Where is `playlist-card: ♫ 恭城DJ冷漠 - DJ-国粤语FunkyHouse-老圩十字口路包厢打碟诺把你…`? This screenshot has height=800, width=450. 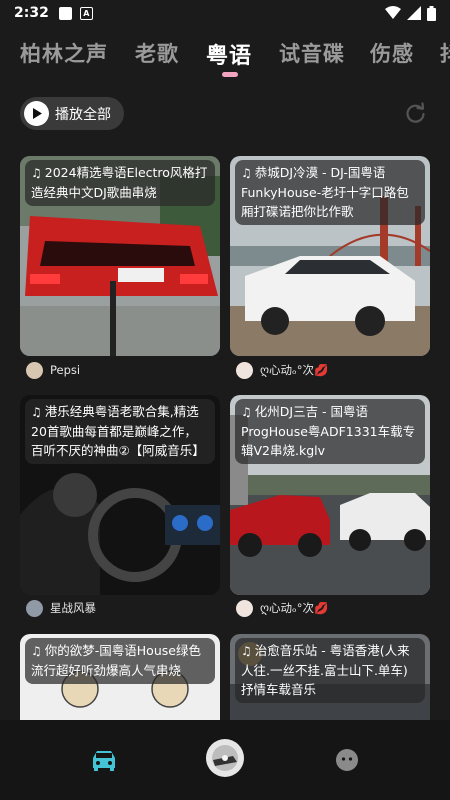 playlist-card: ♫ 恭城DJ冷漠 - DJ-国粤语FunkyHouse-老圩十字口路包厢打碟诺把你… is located at coordinates (330, 256).